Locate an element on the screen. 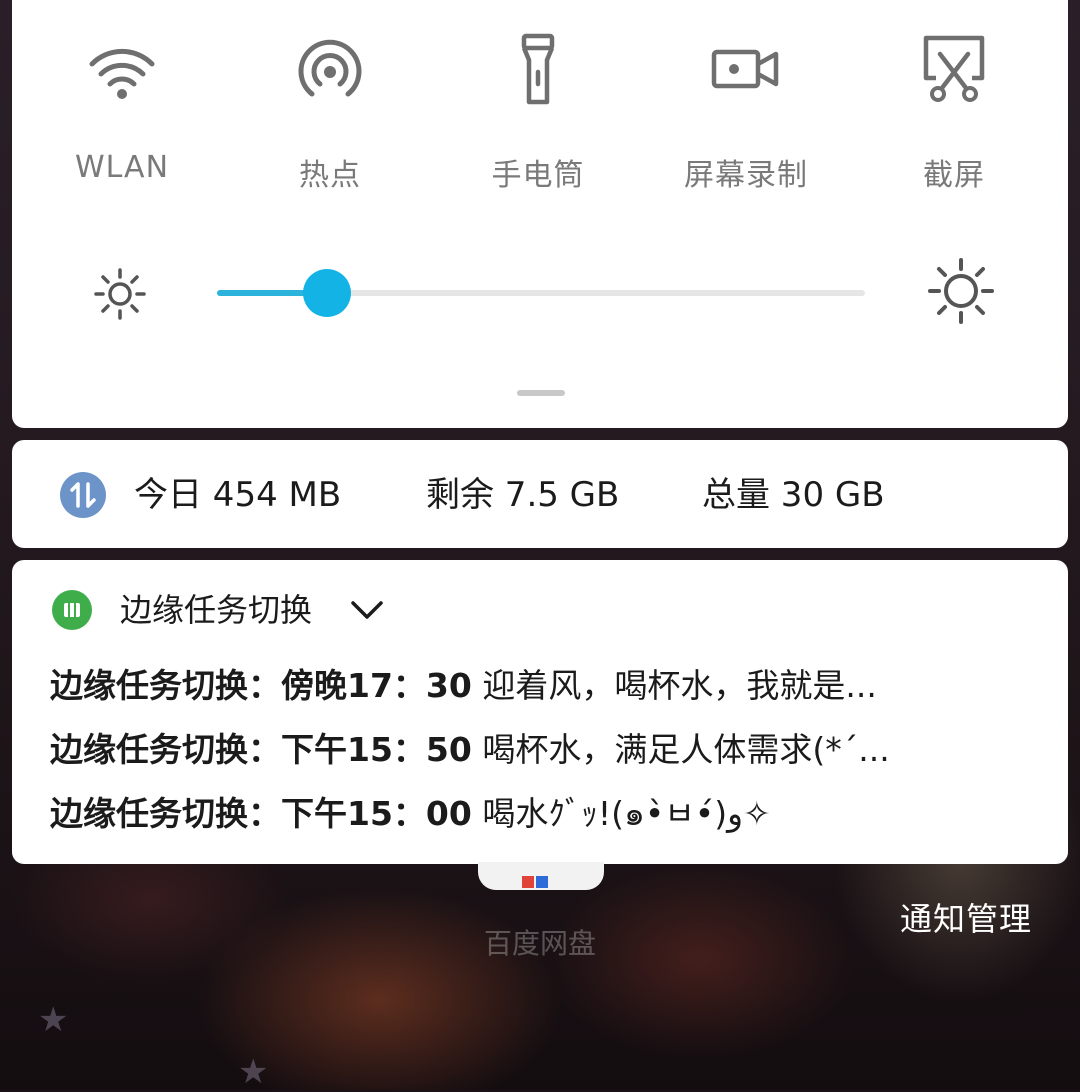 The width and height of the screenshot is (1080, 1092). notification-manage-button: 通知管理 is located at coordinates (966, 917).